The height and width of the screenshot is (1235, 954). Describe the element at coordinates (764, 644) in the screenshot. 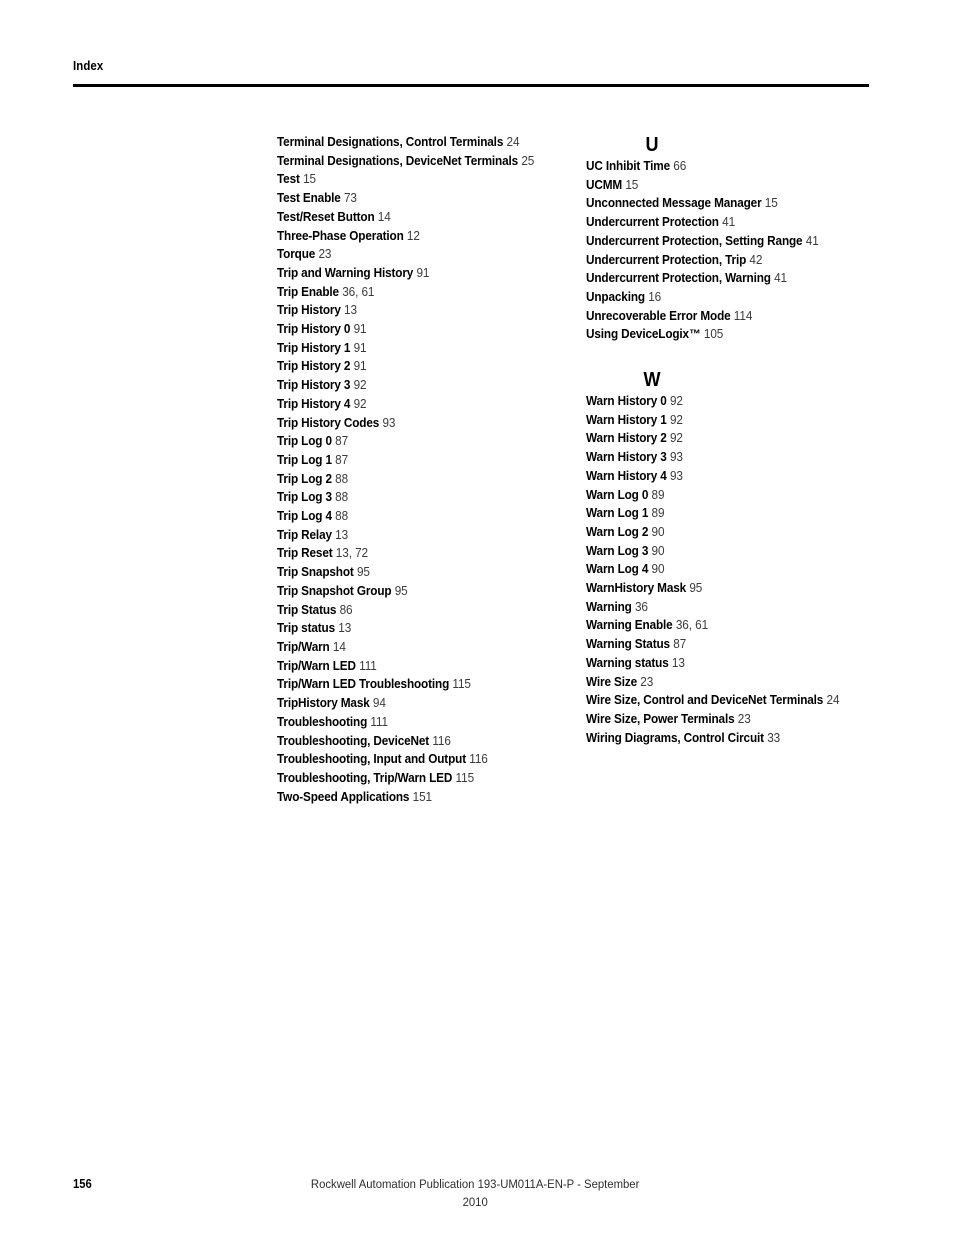

I see `index-entry: Warning Status 87` at that location.